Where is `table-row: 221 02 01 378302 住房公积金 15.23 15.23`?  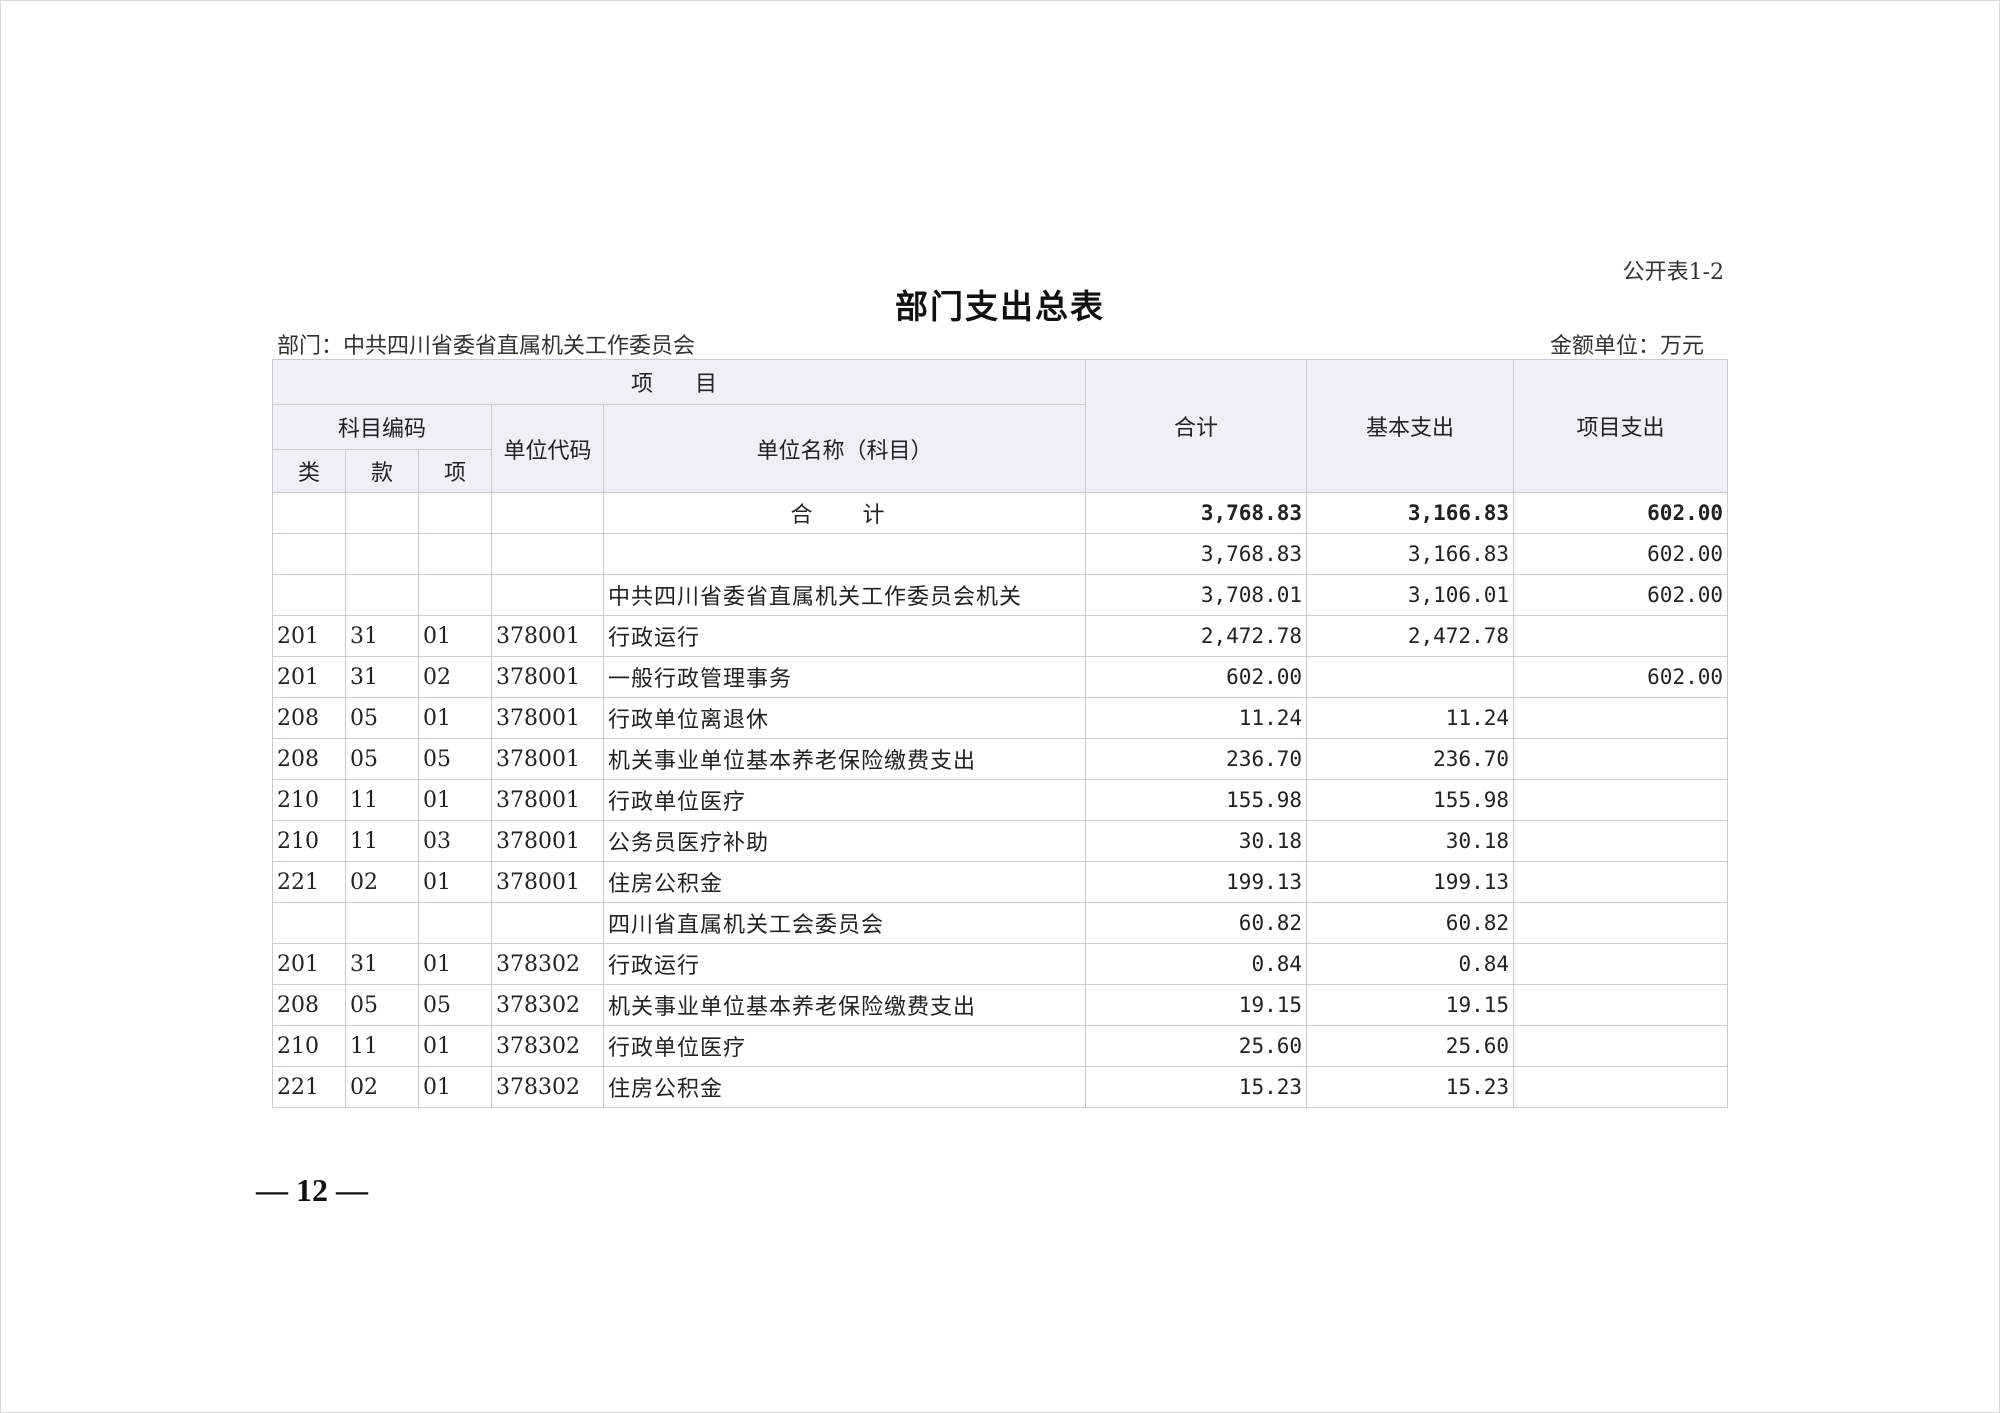 table-row: 221 02 01 378302 住房公积金 15.23 15.23 is located at coordinates (1000, 1087).